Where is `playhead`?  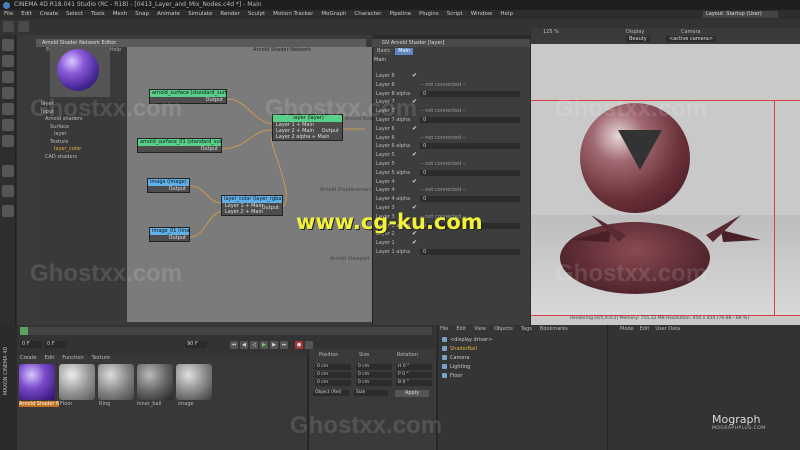 playhead is located at coordinates (24, 331).